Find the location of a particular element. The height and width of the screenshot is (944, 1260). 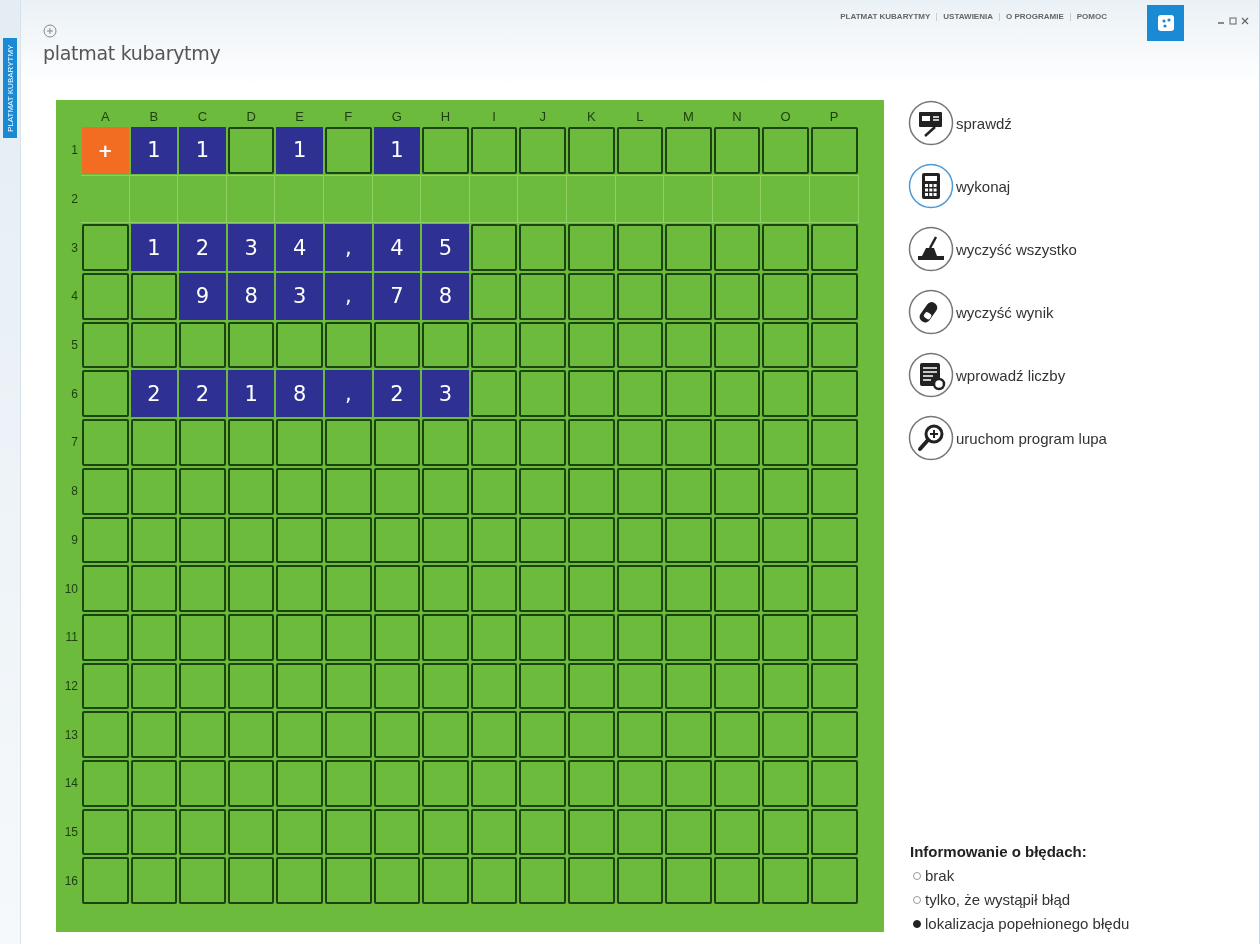

row-header: 11 is located at coordinates (71, 638).